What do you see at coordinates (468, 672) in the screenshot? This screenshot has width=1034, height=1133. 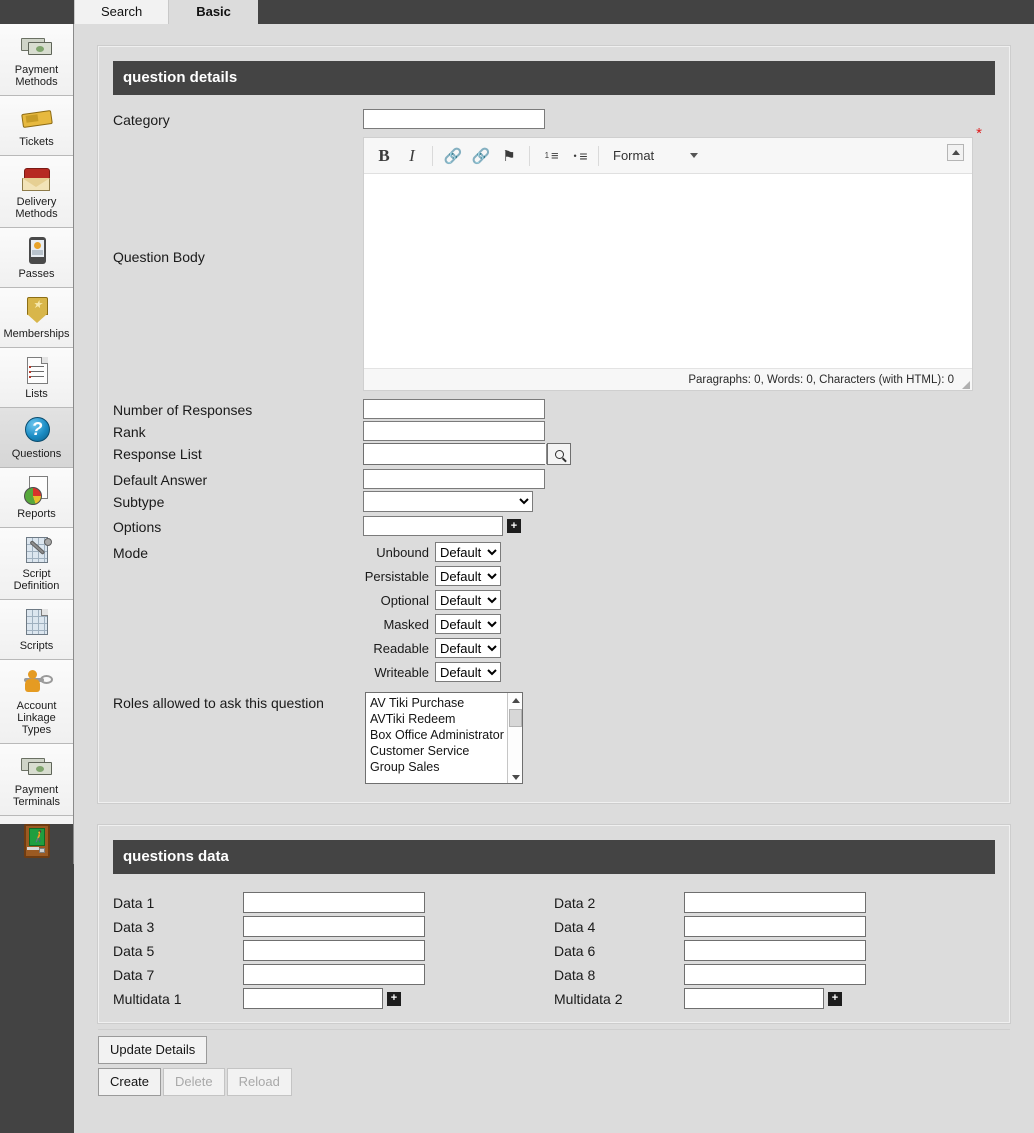 I see `mode-select-writeable: Default` at bounding box center [468, 672].